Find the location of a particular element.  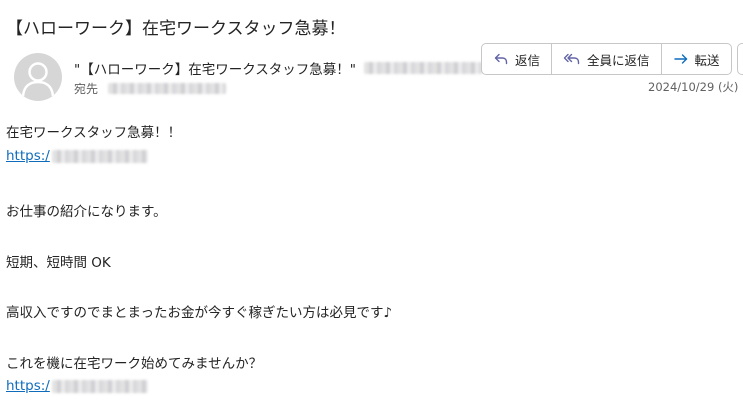

body-line-2: お仕事の紹介になります。 is located at coordinates (86, 212).